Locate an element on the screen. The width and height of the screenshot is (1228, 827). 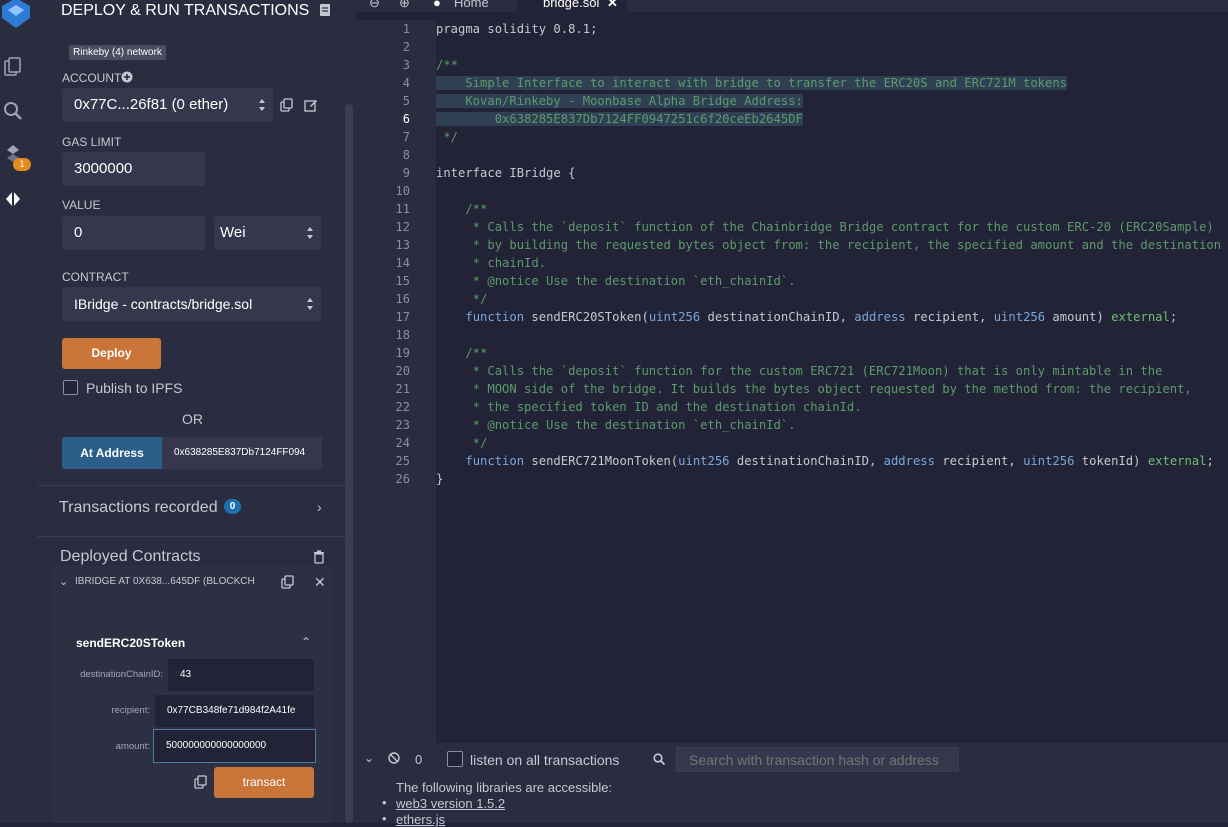
code-token: recipient, is located at coordinates (979, 461).